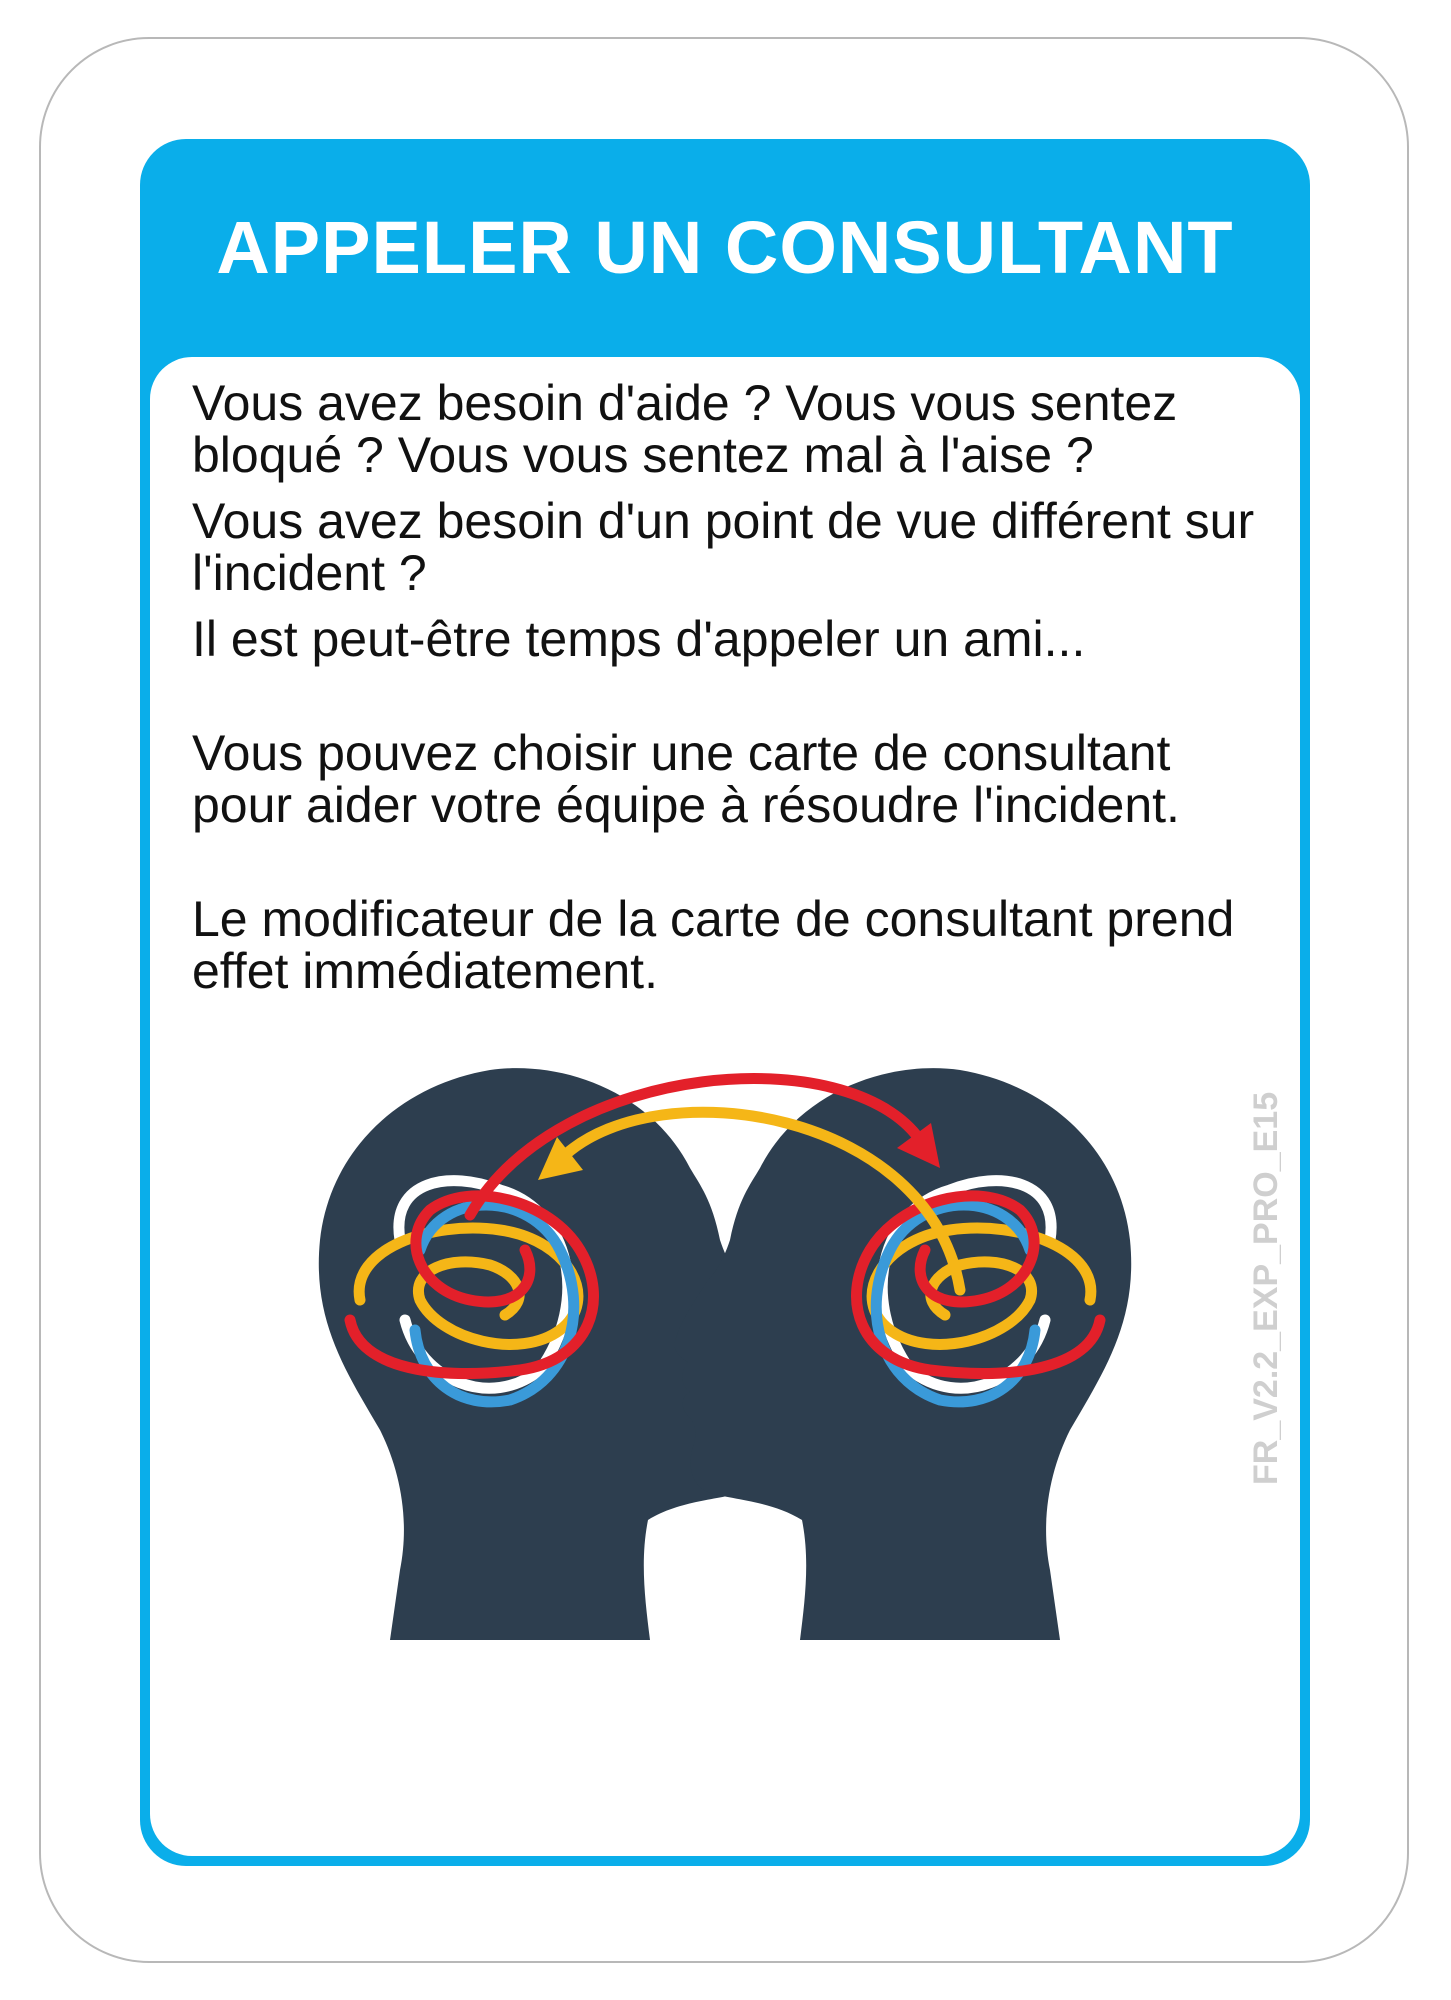 The height and width of the screenshot is (2000, 1451). Describe the element at coordinates (1266, 1288) in the screenshot. I see `card-code: FR_V2.2_EXP_PRO_E15` at that location.